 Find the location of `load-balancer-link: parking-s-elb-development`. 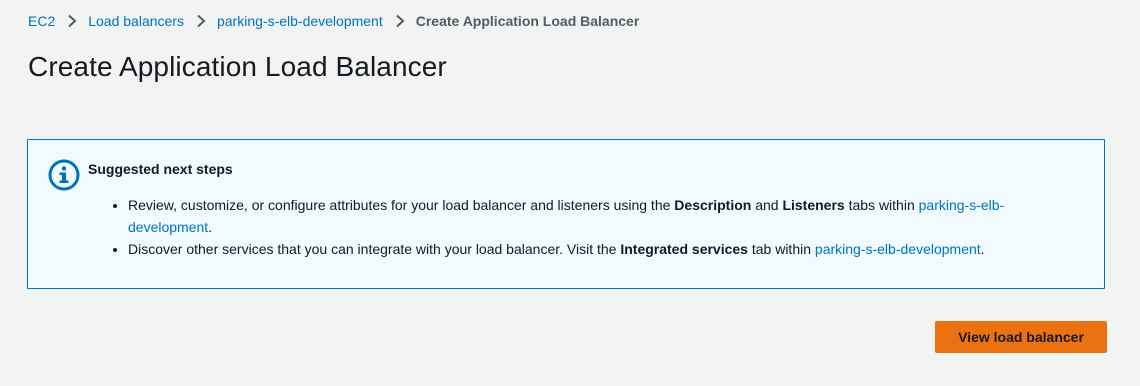

load-balancer-link: parking-s-elb-development is located at coordinates (898, 249).